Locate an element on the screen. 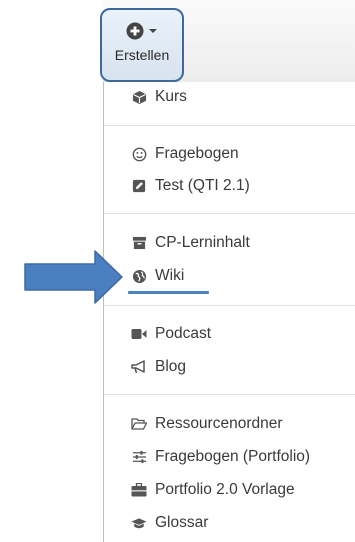  chevron-down-icon is located at coordinates (153, 30).